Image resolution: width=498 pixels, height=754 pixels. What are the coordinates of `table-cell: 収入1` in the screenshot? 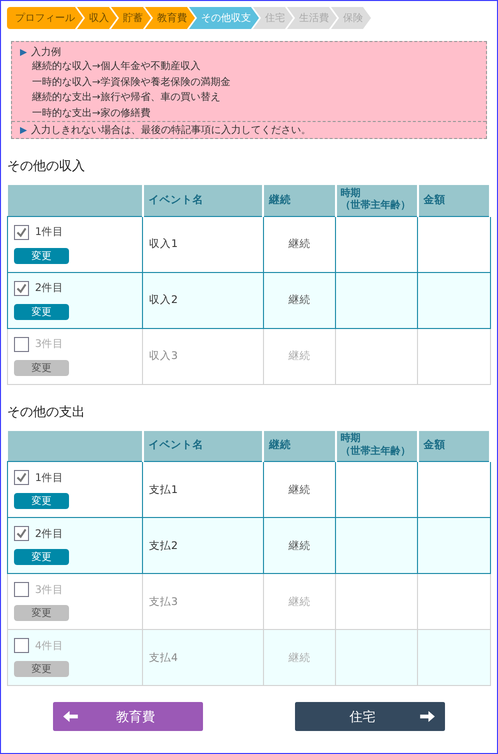 It's located at (203, 244).